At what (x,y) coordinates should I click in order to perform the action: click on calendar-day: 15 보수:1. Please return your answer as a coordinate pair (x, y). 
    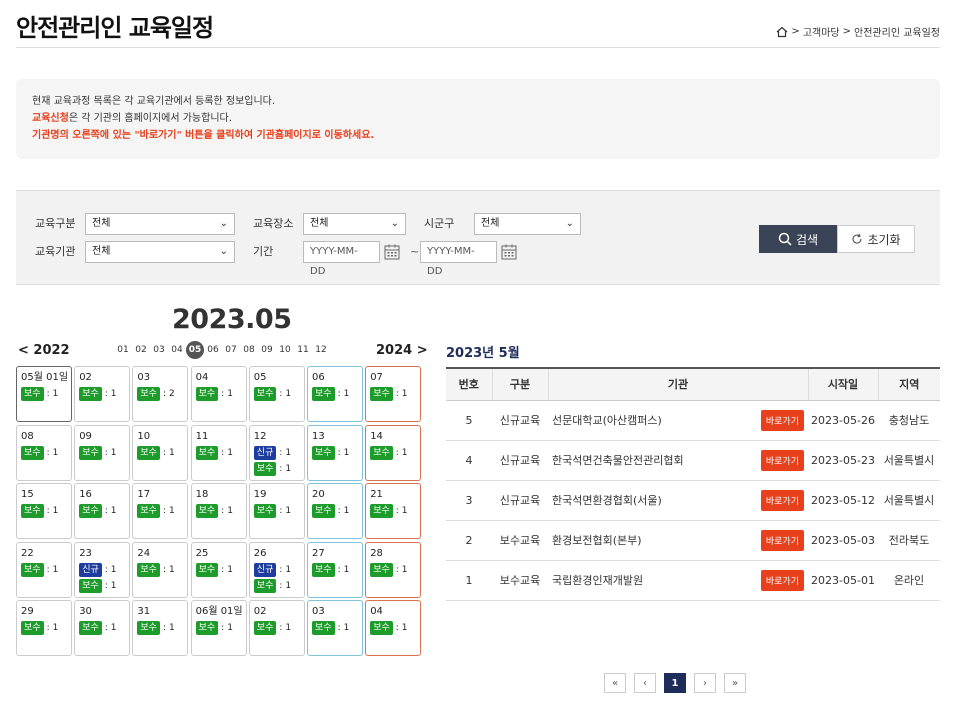
    Looking at the image, I should click on (44, 511).